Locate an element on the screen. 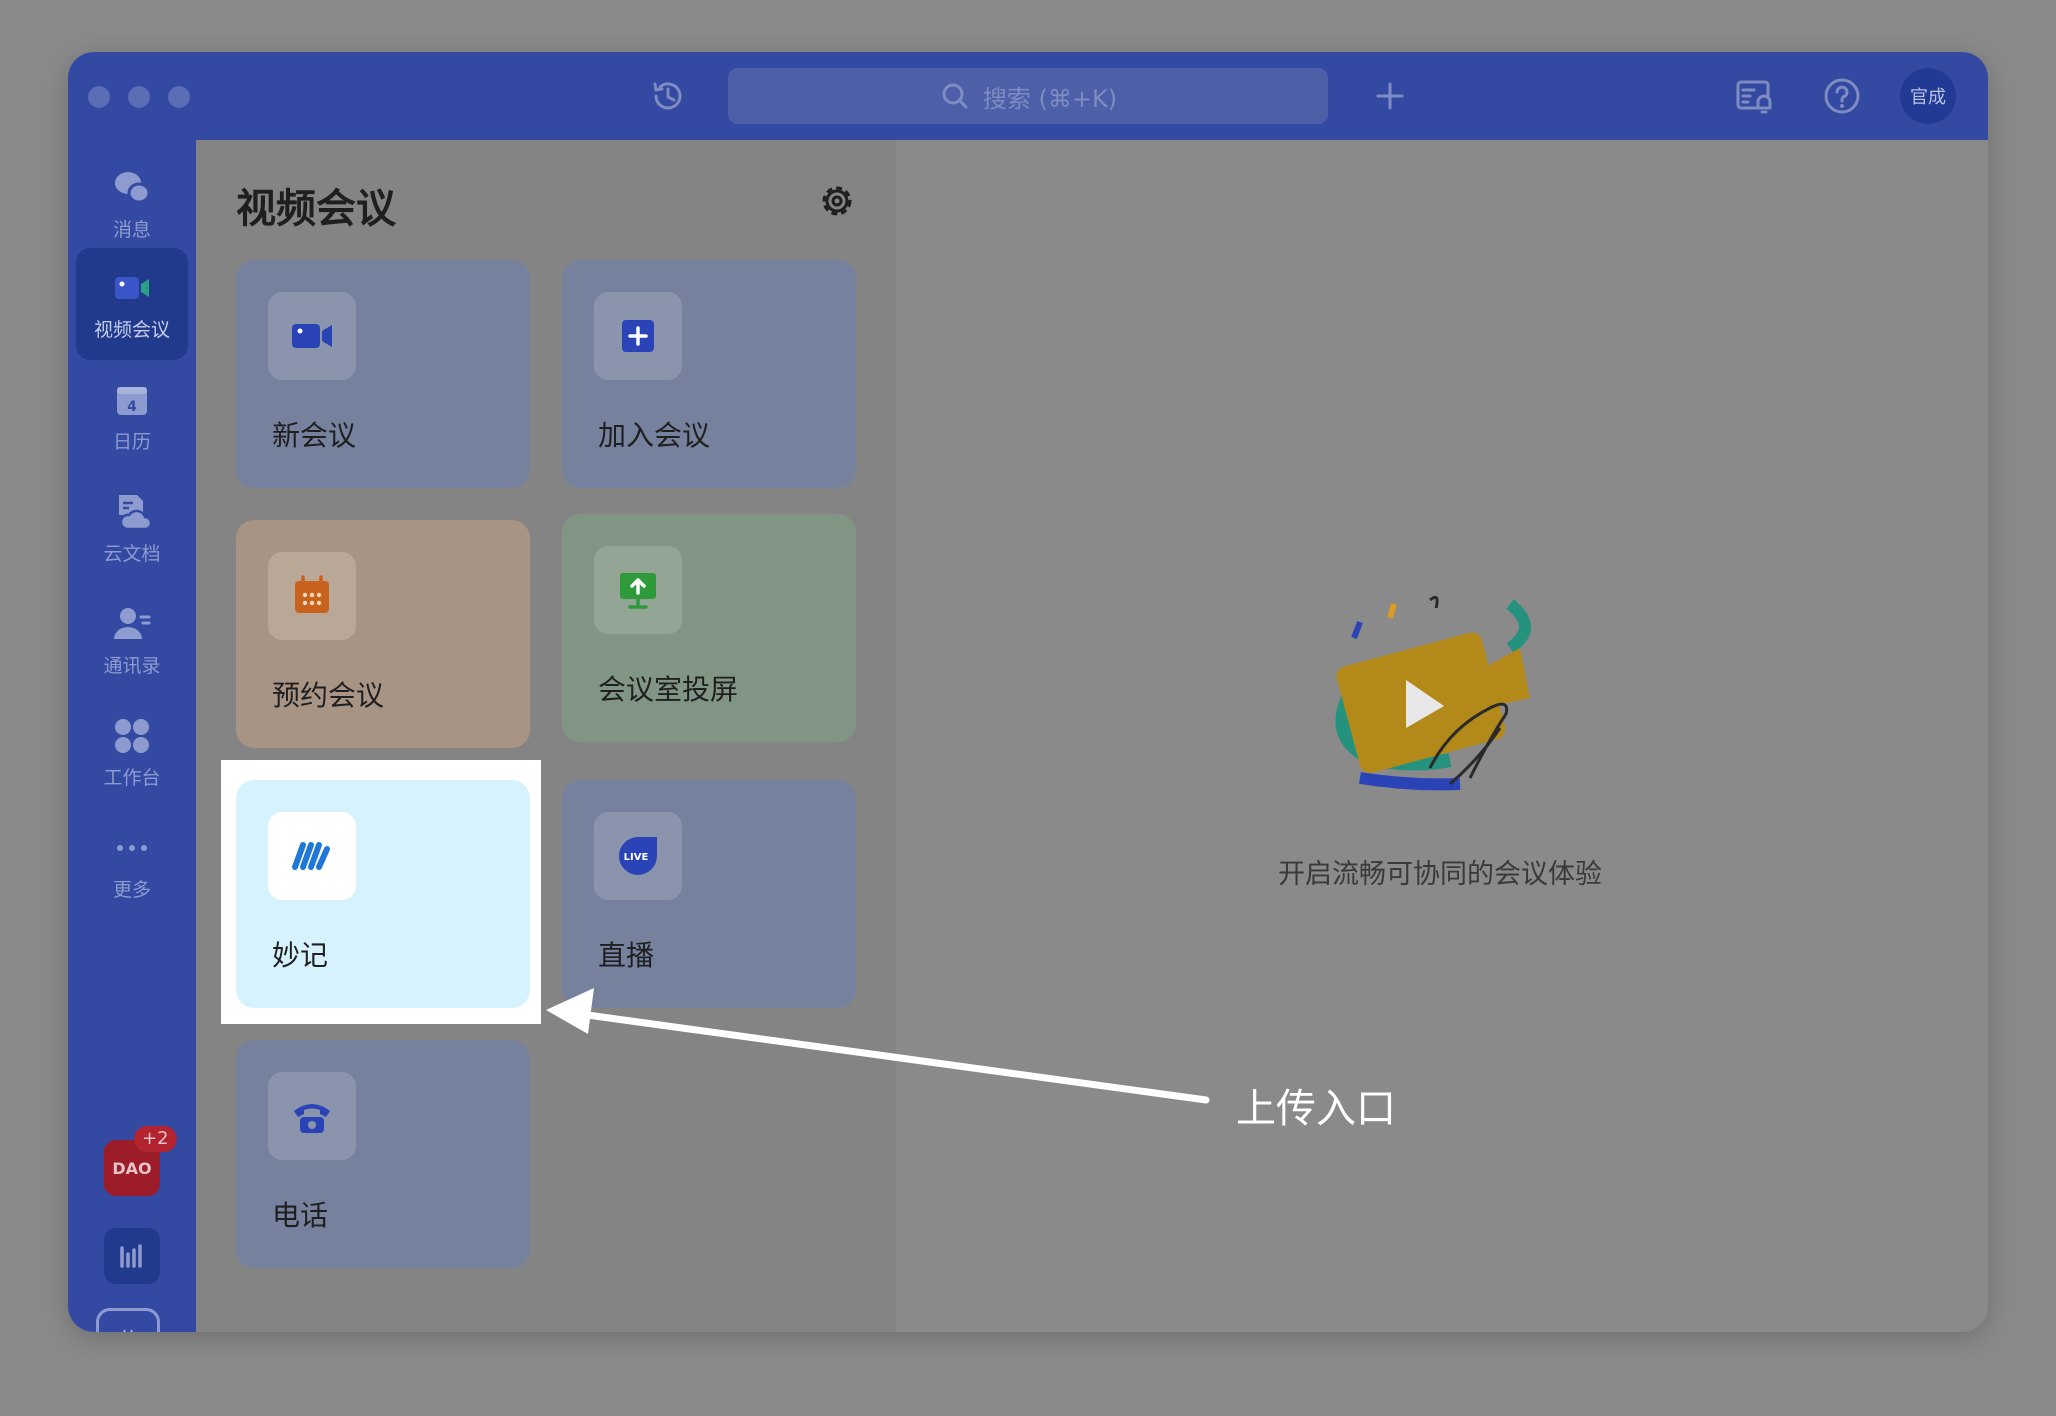  more-dots-icon is located at coordinates (132, 847).